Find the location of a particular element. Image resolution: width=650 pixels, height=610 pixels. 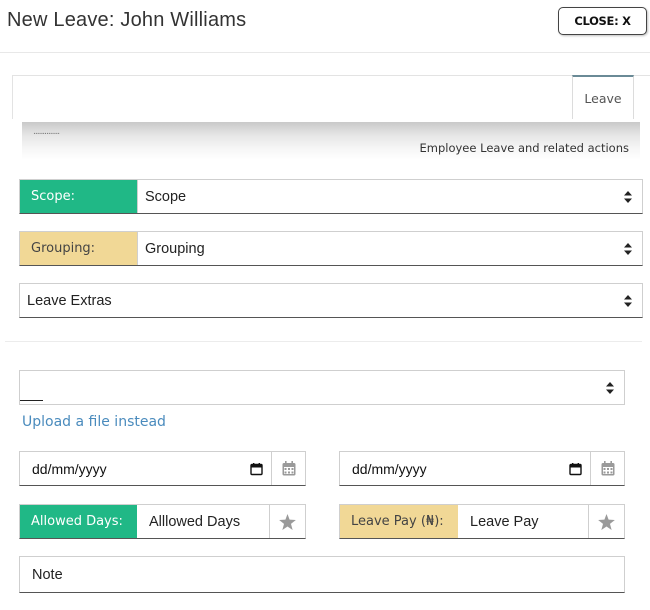

leave-pay-label: Leave Pay (₦): is located at coordinates (399, 521).